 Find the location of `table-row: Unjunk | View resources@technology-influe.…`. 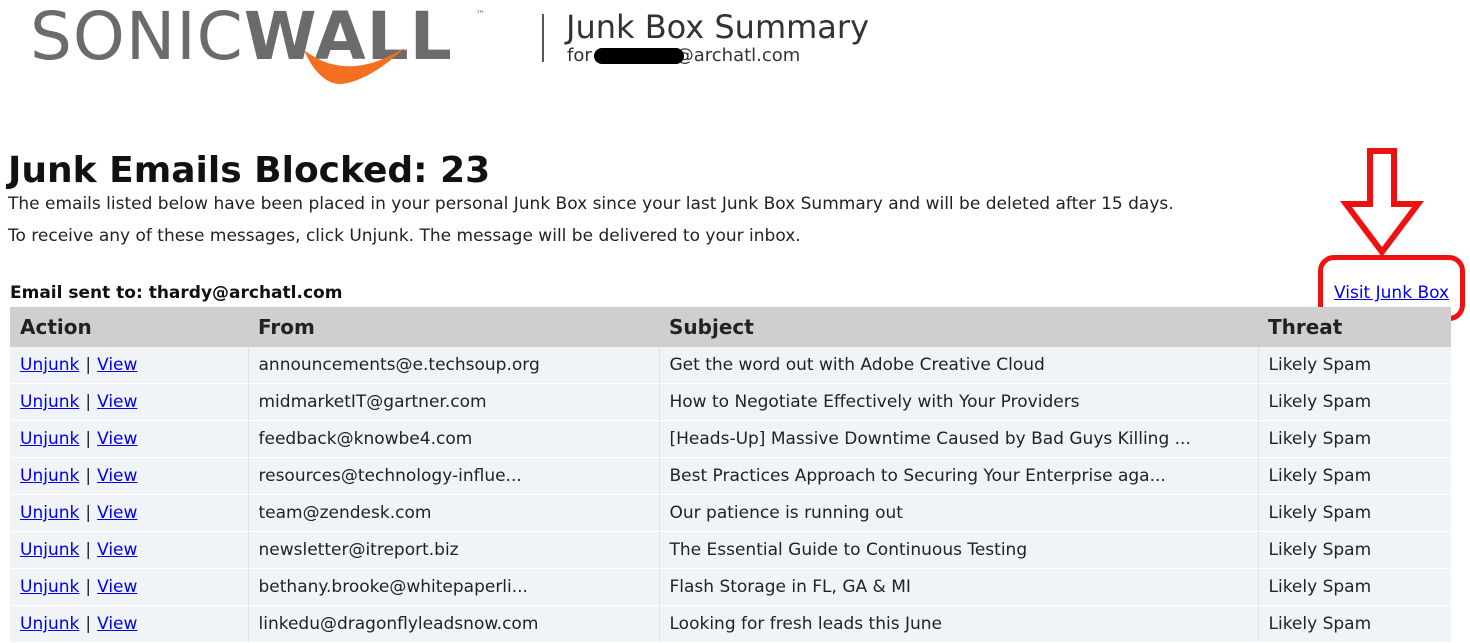

table-row: Unjunk | View resources@technology-influe.… is located at coordinates (730, 476).